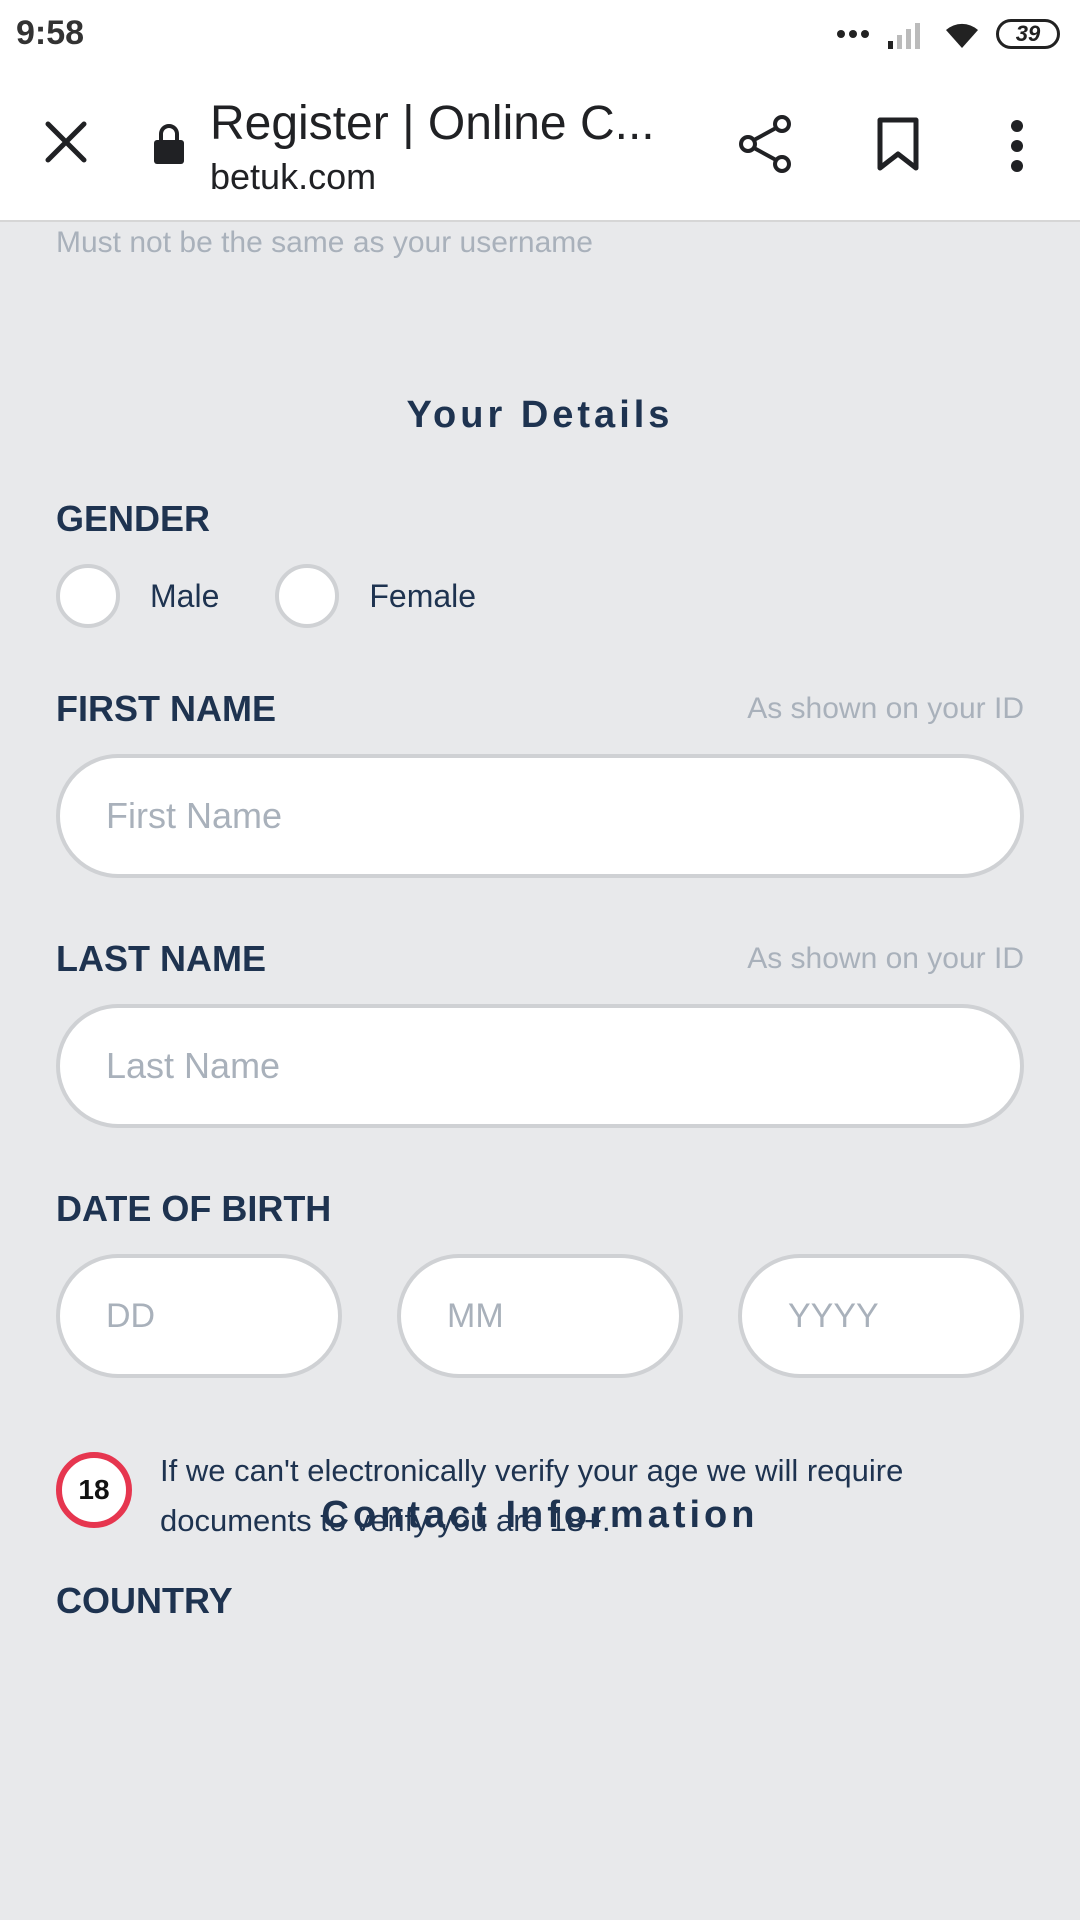 The width and height of the screenshot is (1080, 1920). I want to click on status-icons: 39, so click(948, 34).